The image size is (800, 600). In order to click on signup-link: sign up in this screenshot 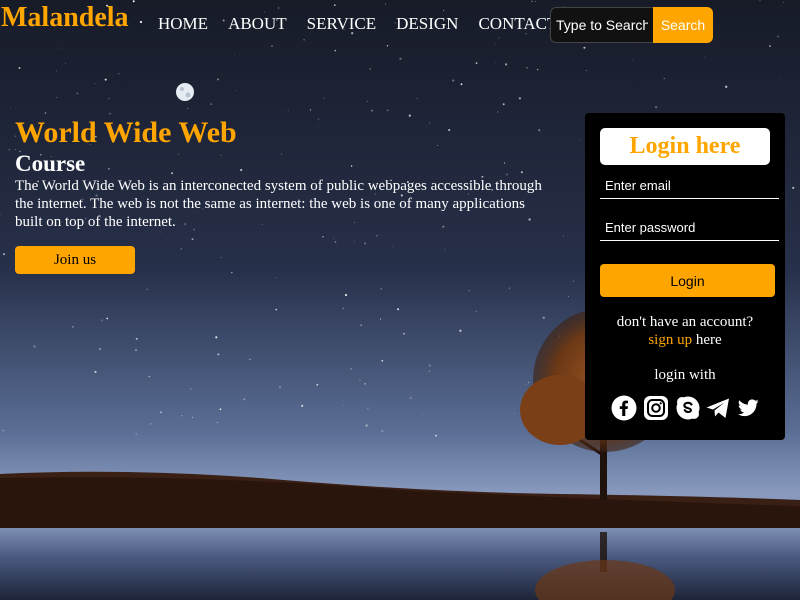, I will do `click(670, 340)`.